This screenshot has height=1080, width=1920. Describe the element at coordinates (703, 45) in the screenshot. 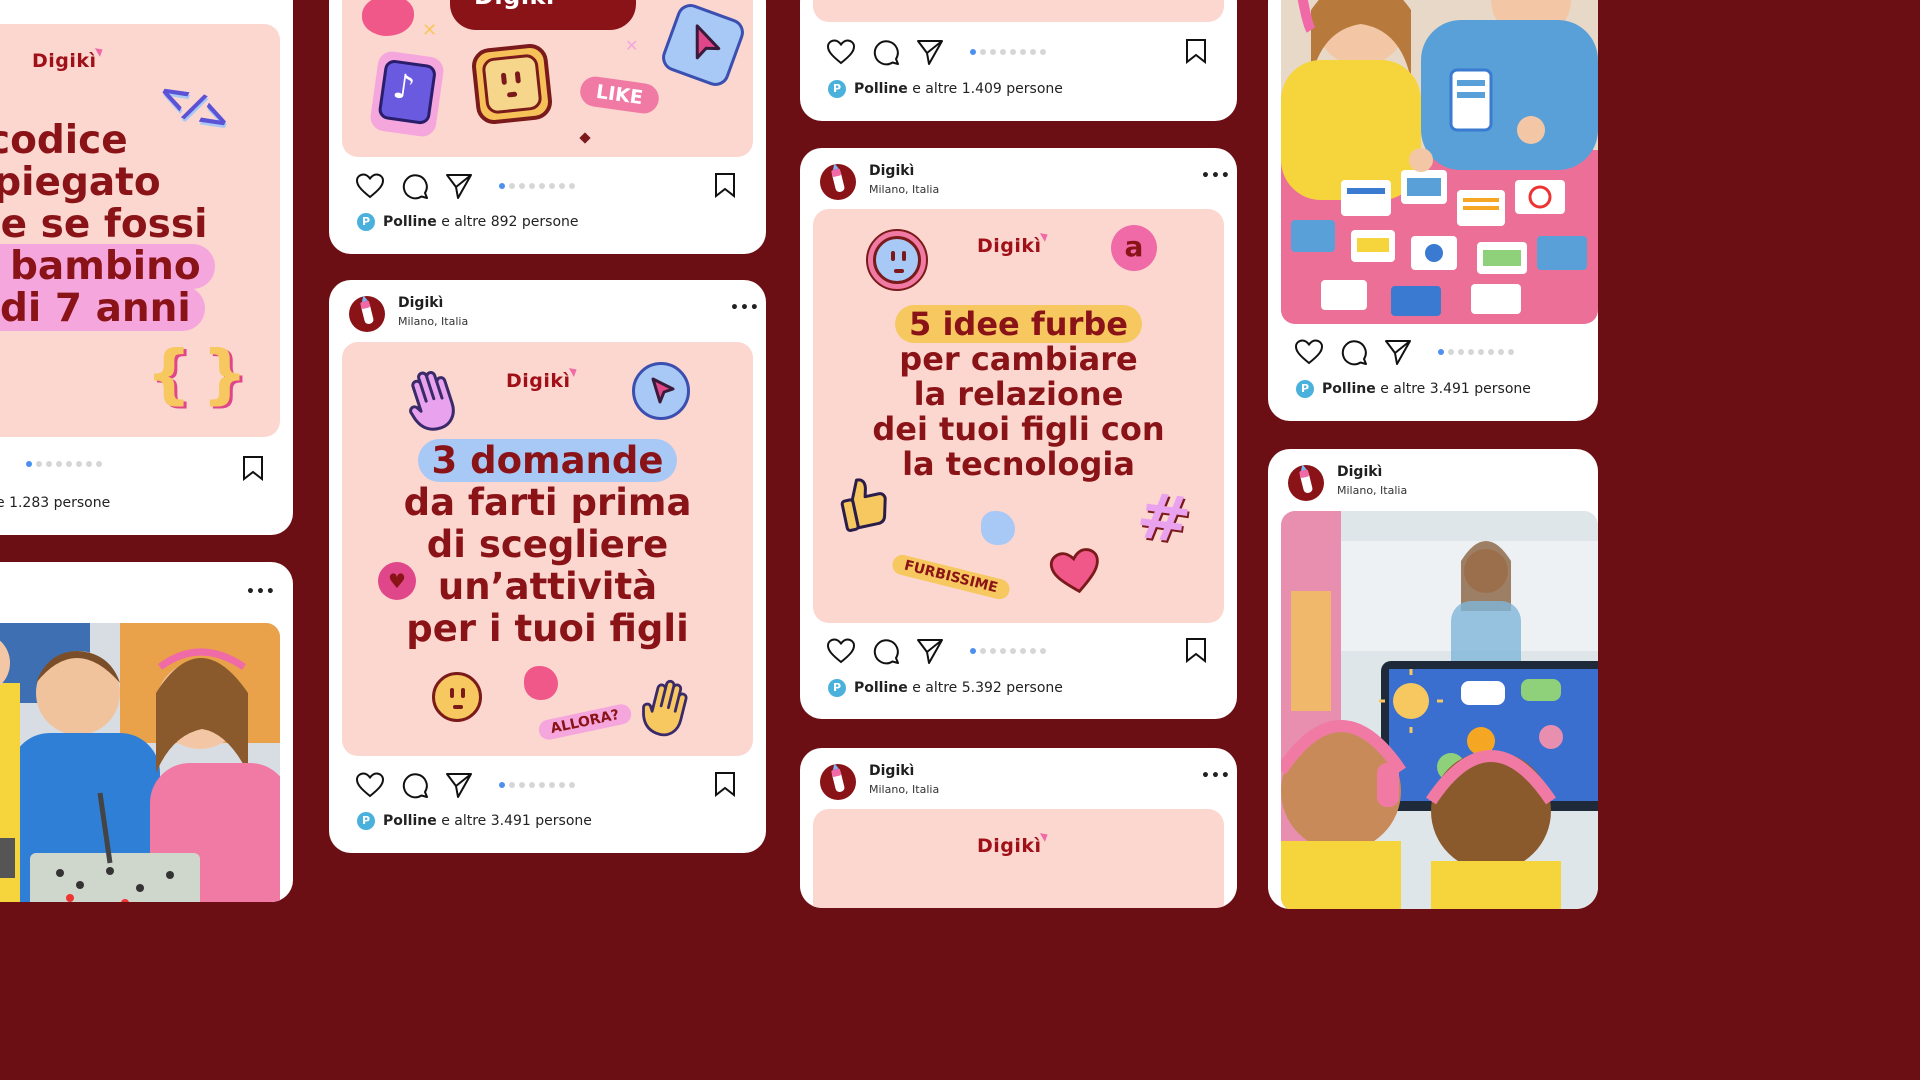

I see `cursor-tile-icon` at that location.